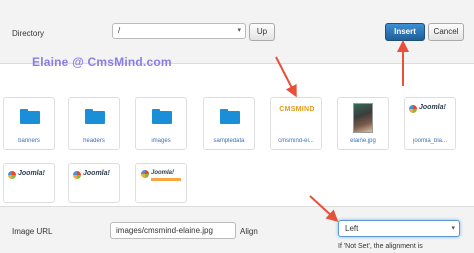  What do you see at coordinates (446, 32) in the screenshot?
I see `cancel-button: Cancel` at bounding box center [446, 32].